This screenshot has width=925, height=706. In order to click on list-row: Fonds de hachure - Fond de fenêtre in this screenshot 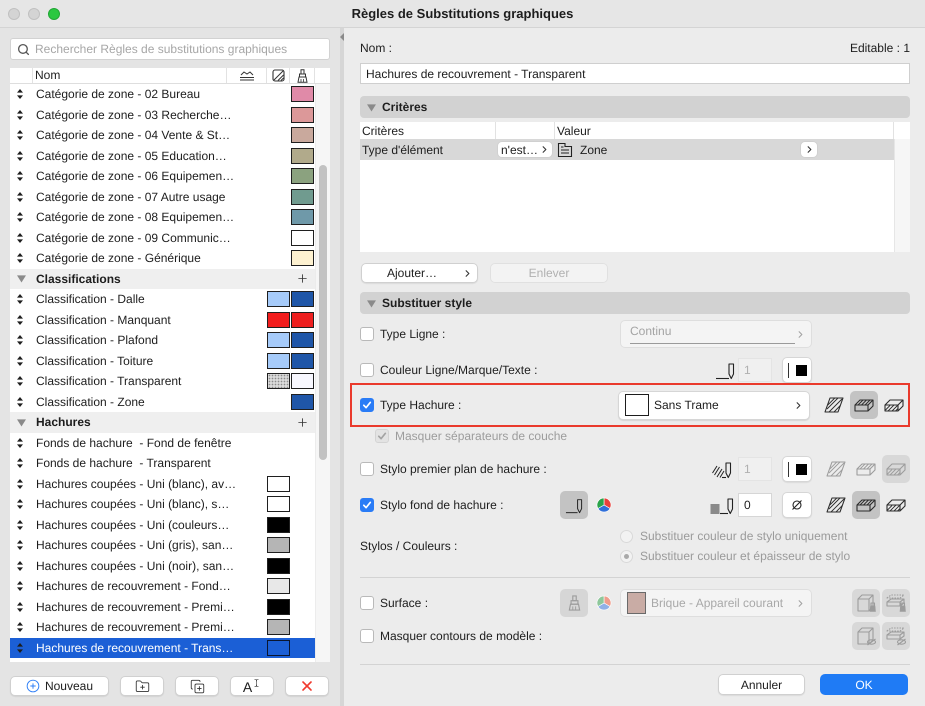, I will do `click(162, 442)`.